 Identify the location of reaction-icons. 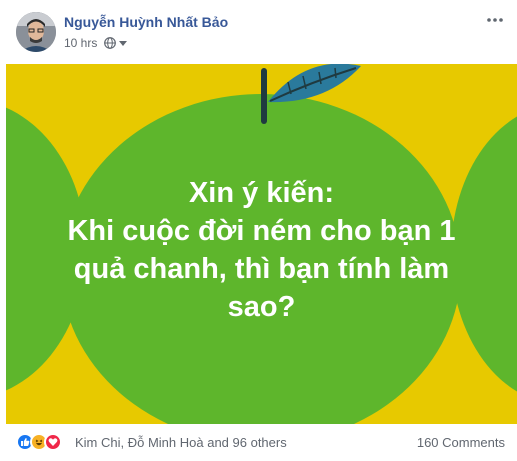
(39, 442).